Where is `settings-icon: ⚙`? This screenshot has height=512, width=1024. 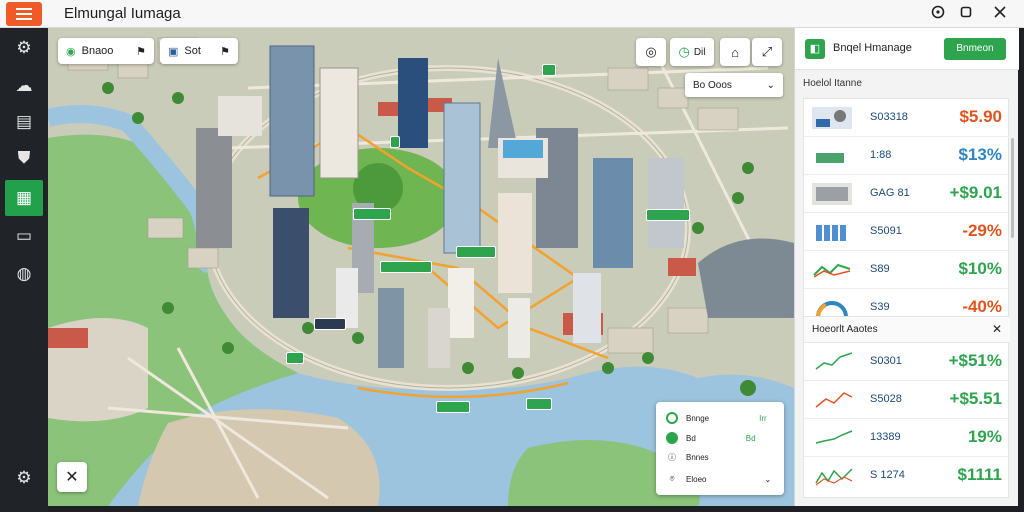
settings-icon: ⚙ is located at coordinates (24, 477).